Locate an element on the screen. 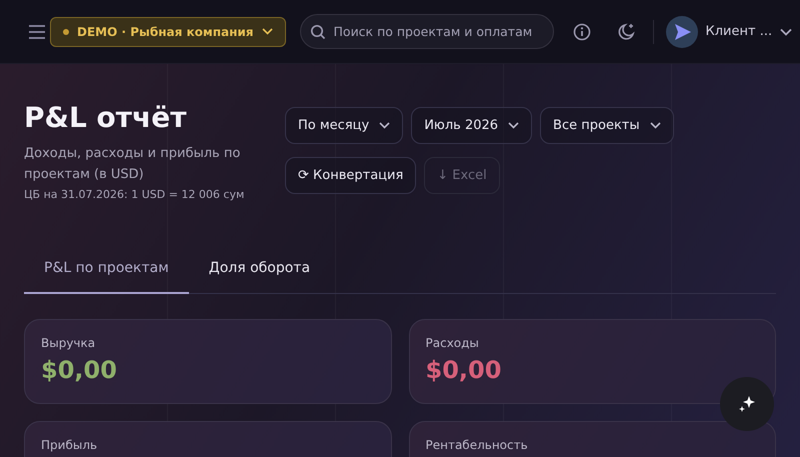  metric-label: Выручка is located at coordinates (68, 343).